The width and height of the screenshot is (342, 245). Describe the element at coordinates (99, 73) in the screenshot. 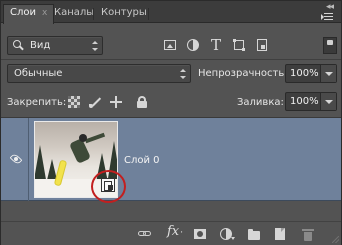

I see `blend-mode-dropdown: Обычные` at that location.